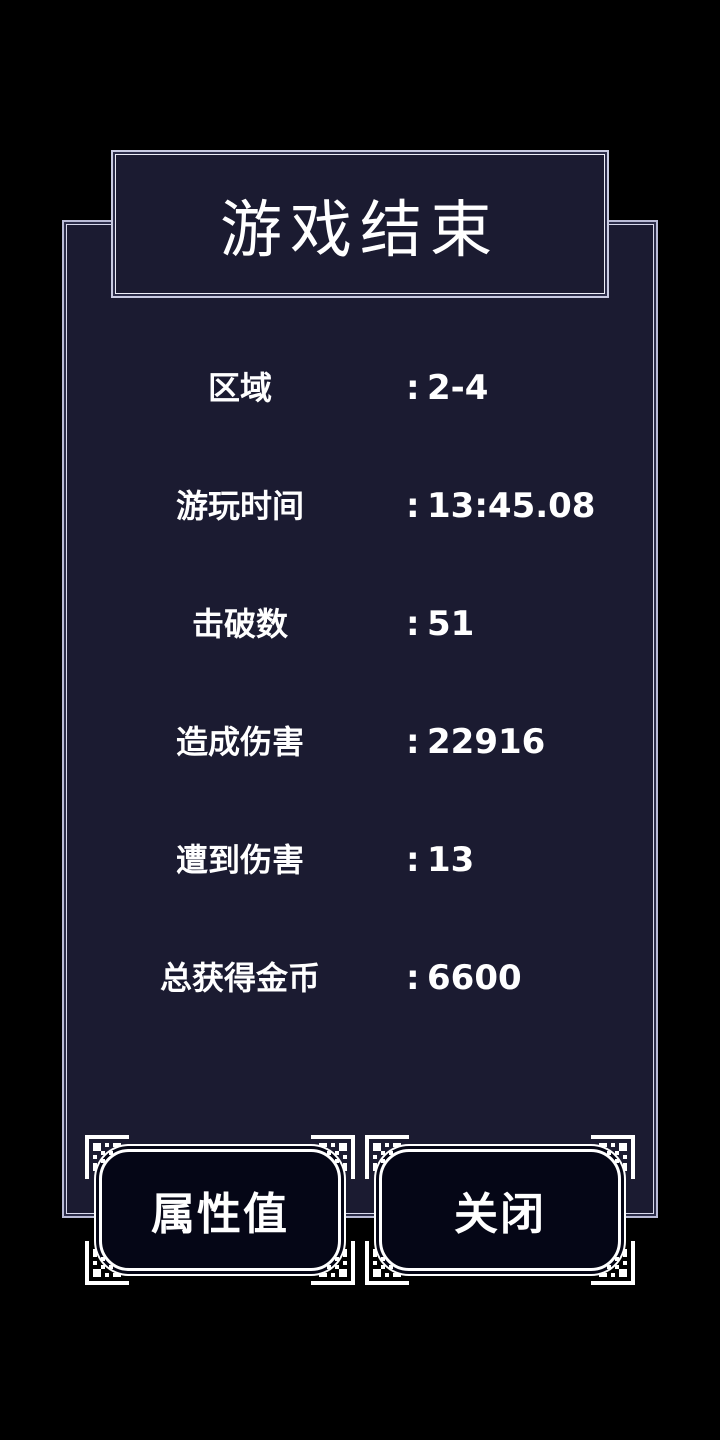  I want to click on stat-value: 22916, so click(486, 742).